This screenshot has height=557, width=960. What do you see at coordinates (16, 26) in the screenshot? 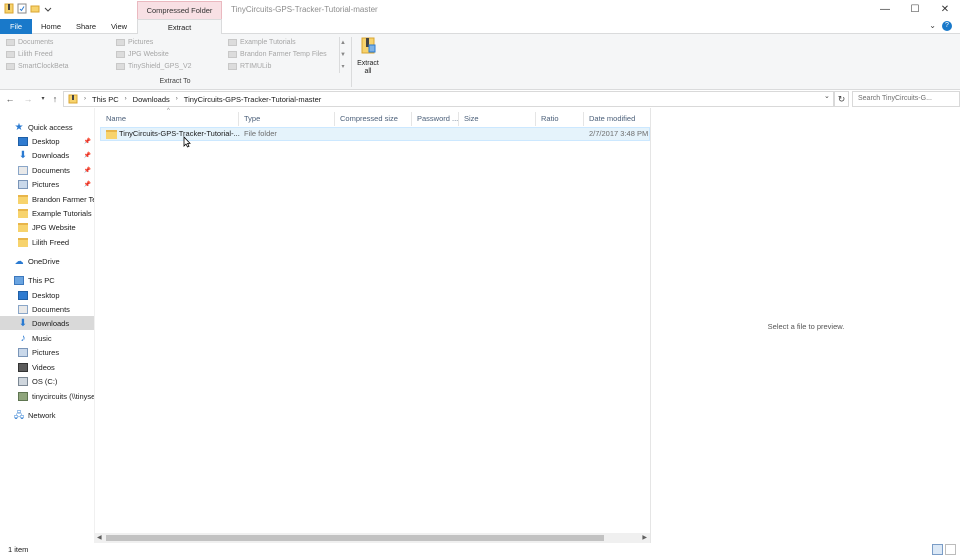
I see `tab-file: File` at bounding box center [16, 26].